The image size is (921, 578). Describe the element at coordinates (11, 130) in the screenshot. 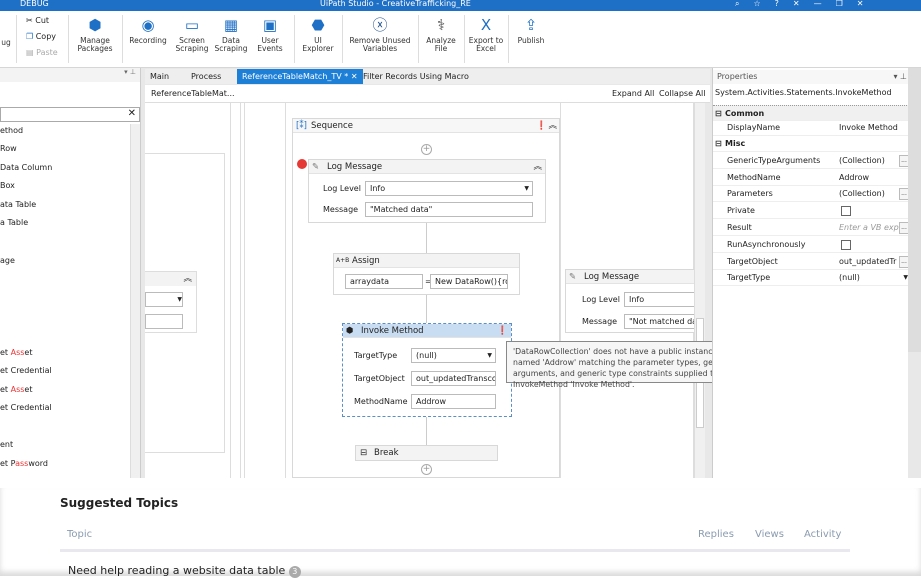

I see `activity-item: ethod` at that location.